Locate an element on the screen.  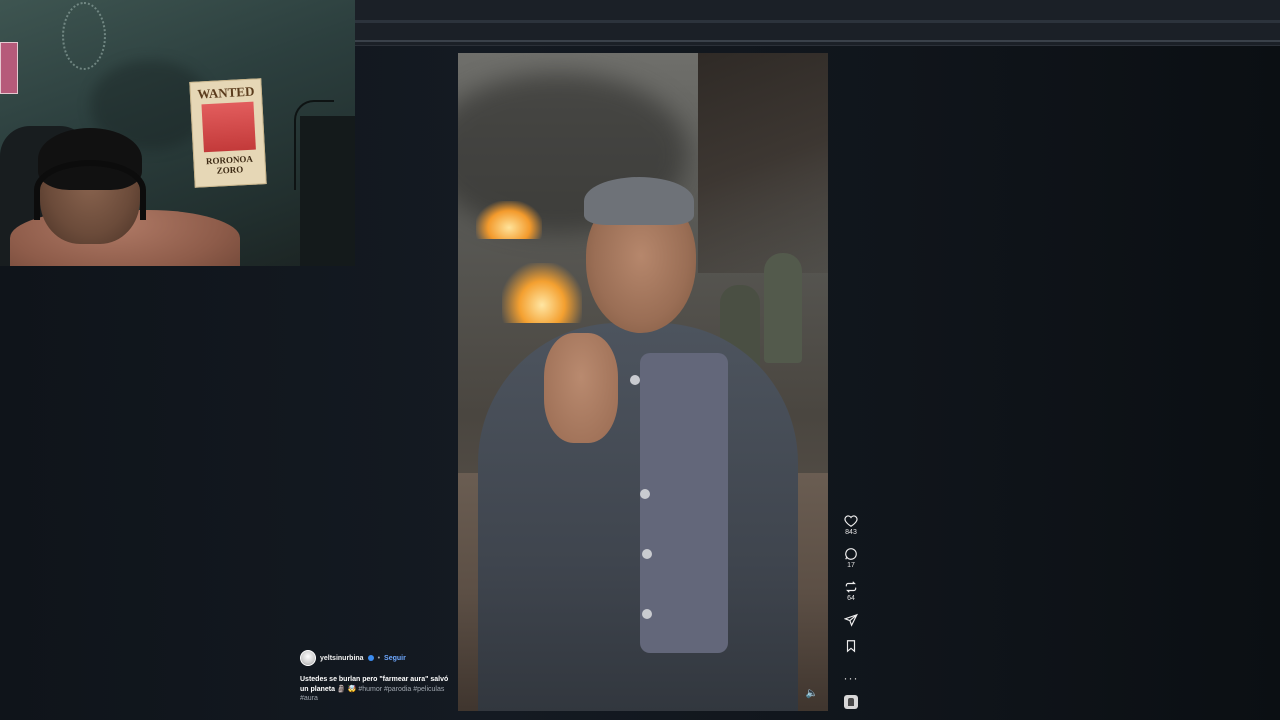
wall-poster is located at coordinates (9, 68).